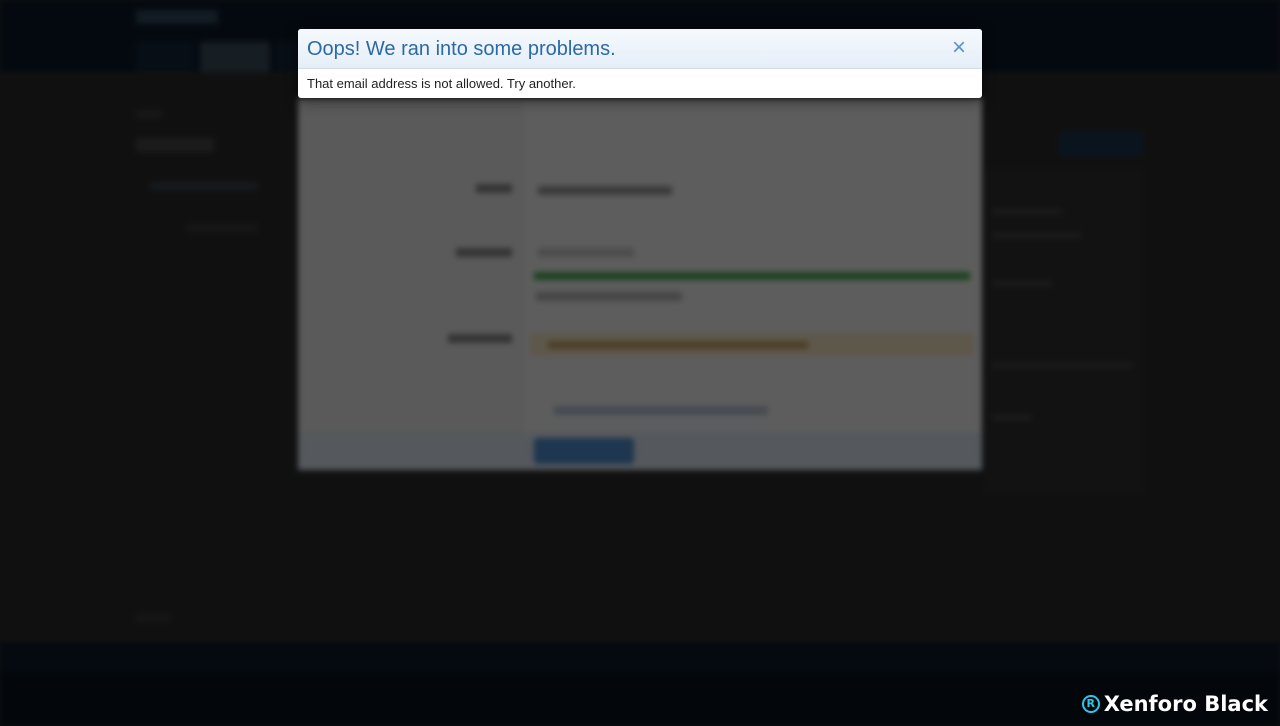 The height and width of the screenshot is (726, 1280). Describe the element at coordinates (1185, 704) in the screenshot. I see `brand-name: Xenforo Black` at that location.